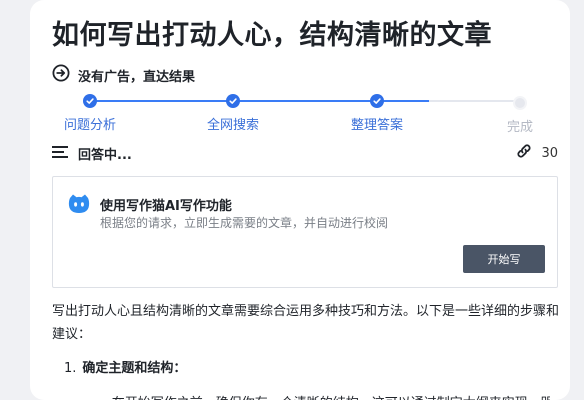  What do you see at coordinates (232, 125) in the screenshot?
I see `step-label: 全网搜索` at bounding box center [232, 125].